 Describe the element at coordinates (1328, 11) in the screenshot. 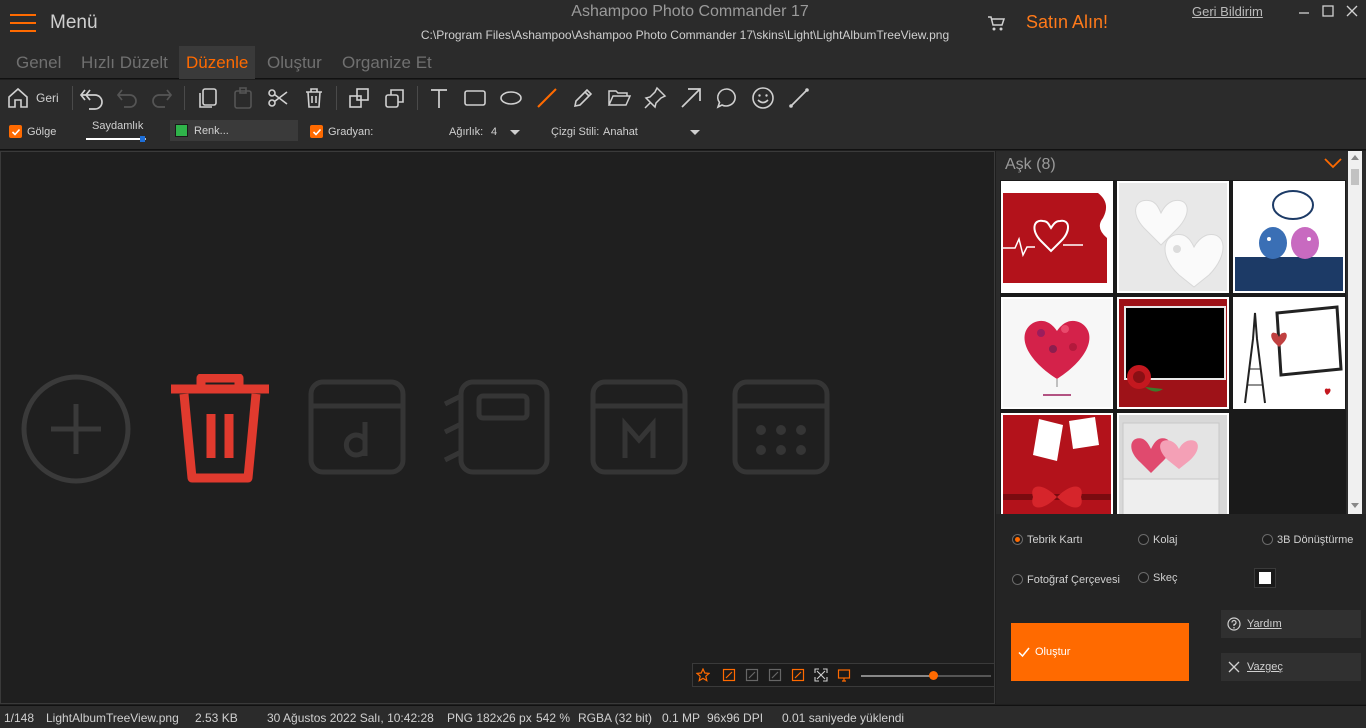

I see `maximize-icon` at that location.